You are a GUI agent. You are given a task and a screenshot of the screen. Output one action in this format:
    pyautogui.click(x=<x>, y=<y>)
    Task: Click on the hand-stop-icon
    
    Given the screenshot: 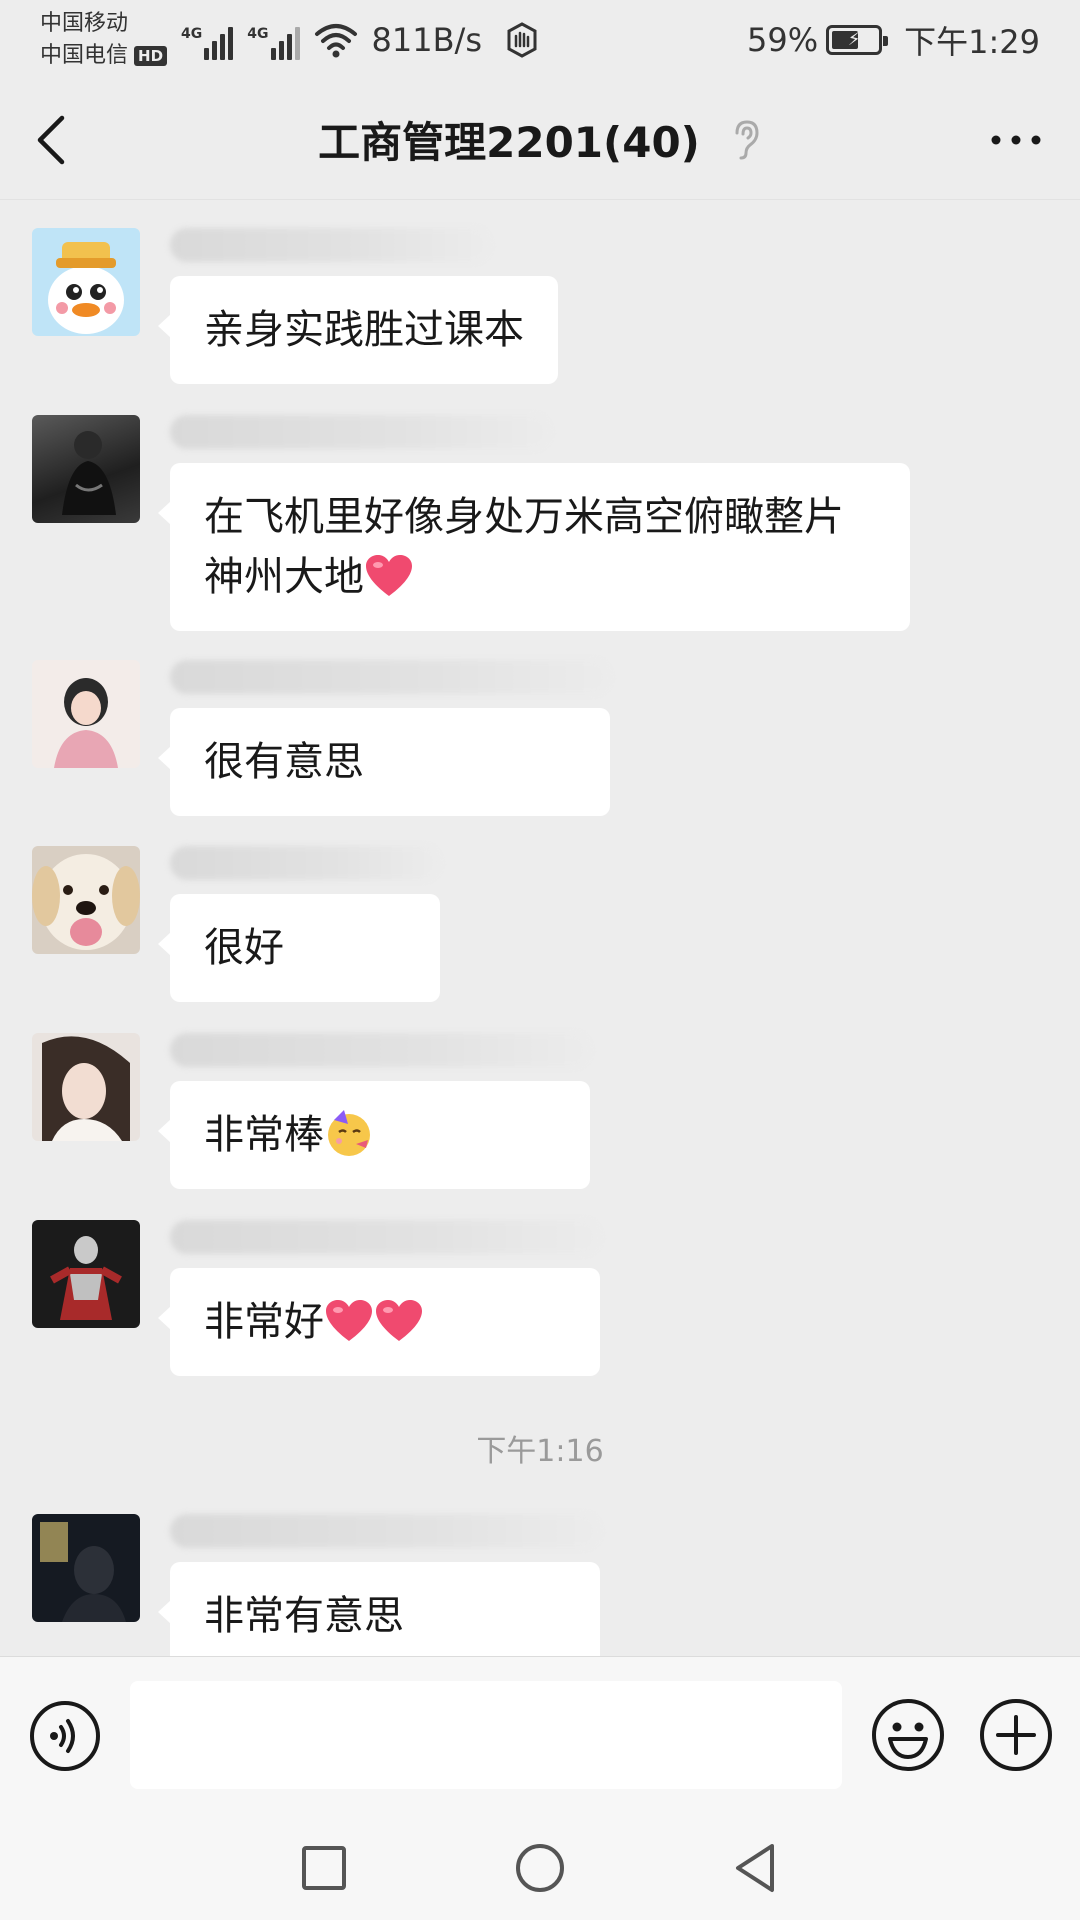 What is the action you would take?
    pyautogui.click(x=522, y=40)
    